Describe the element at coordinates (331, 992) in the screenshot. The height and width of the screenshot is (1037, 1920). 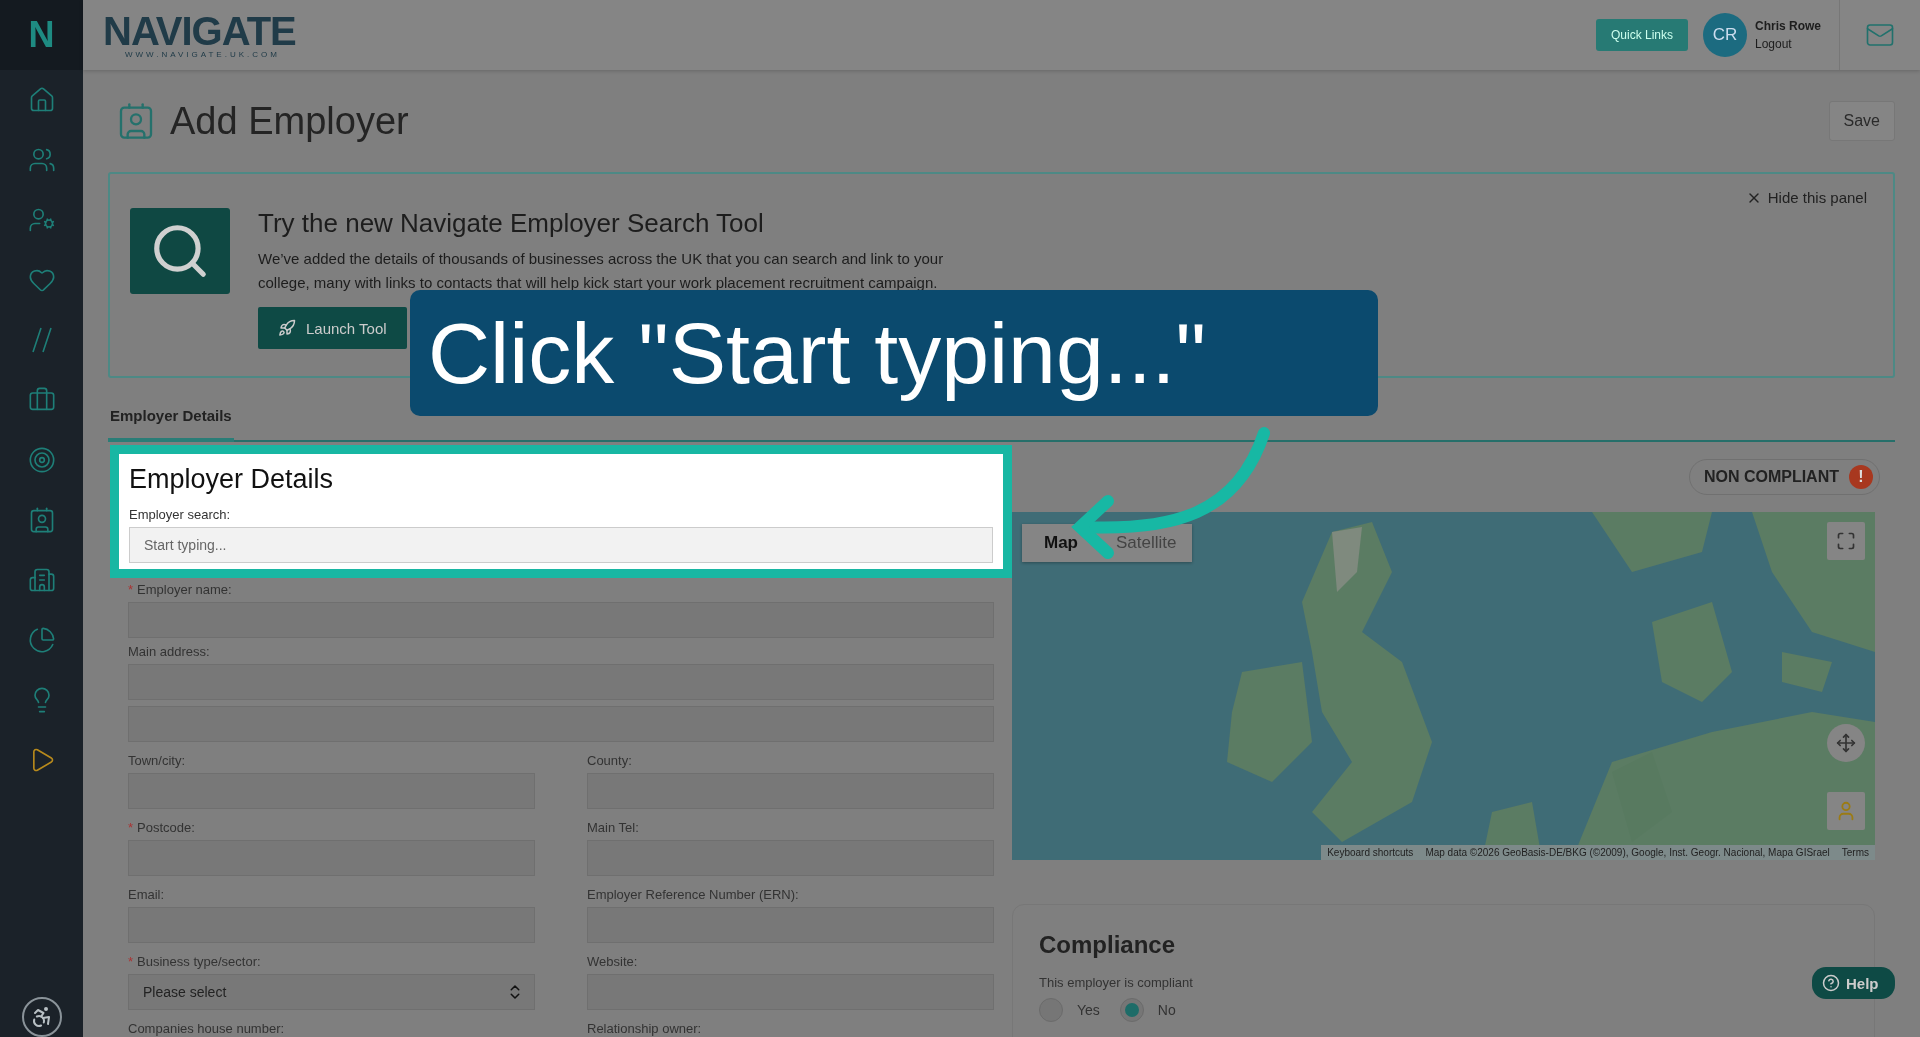
I see `select-field: Please select` at that location.